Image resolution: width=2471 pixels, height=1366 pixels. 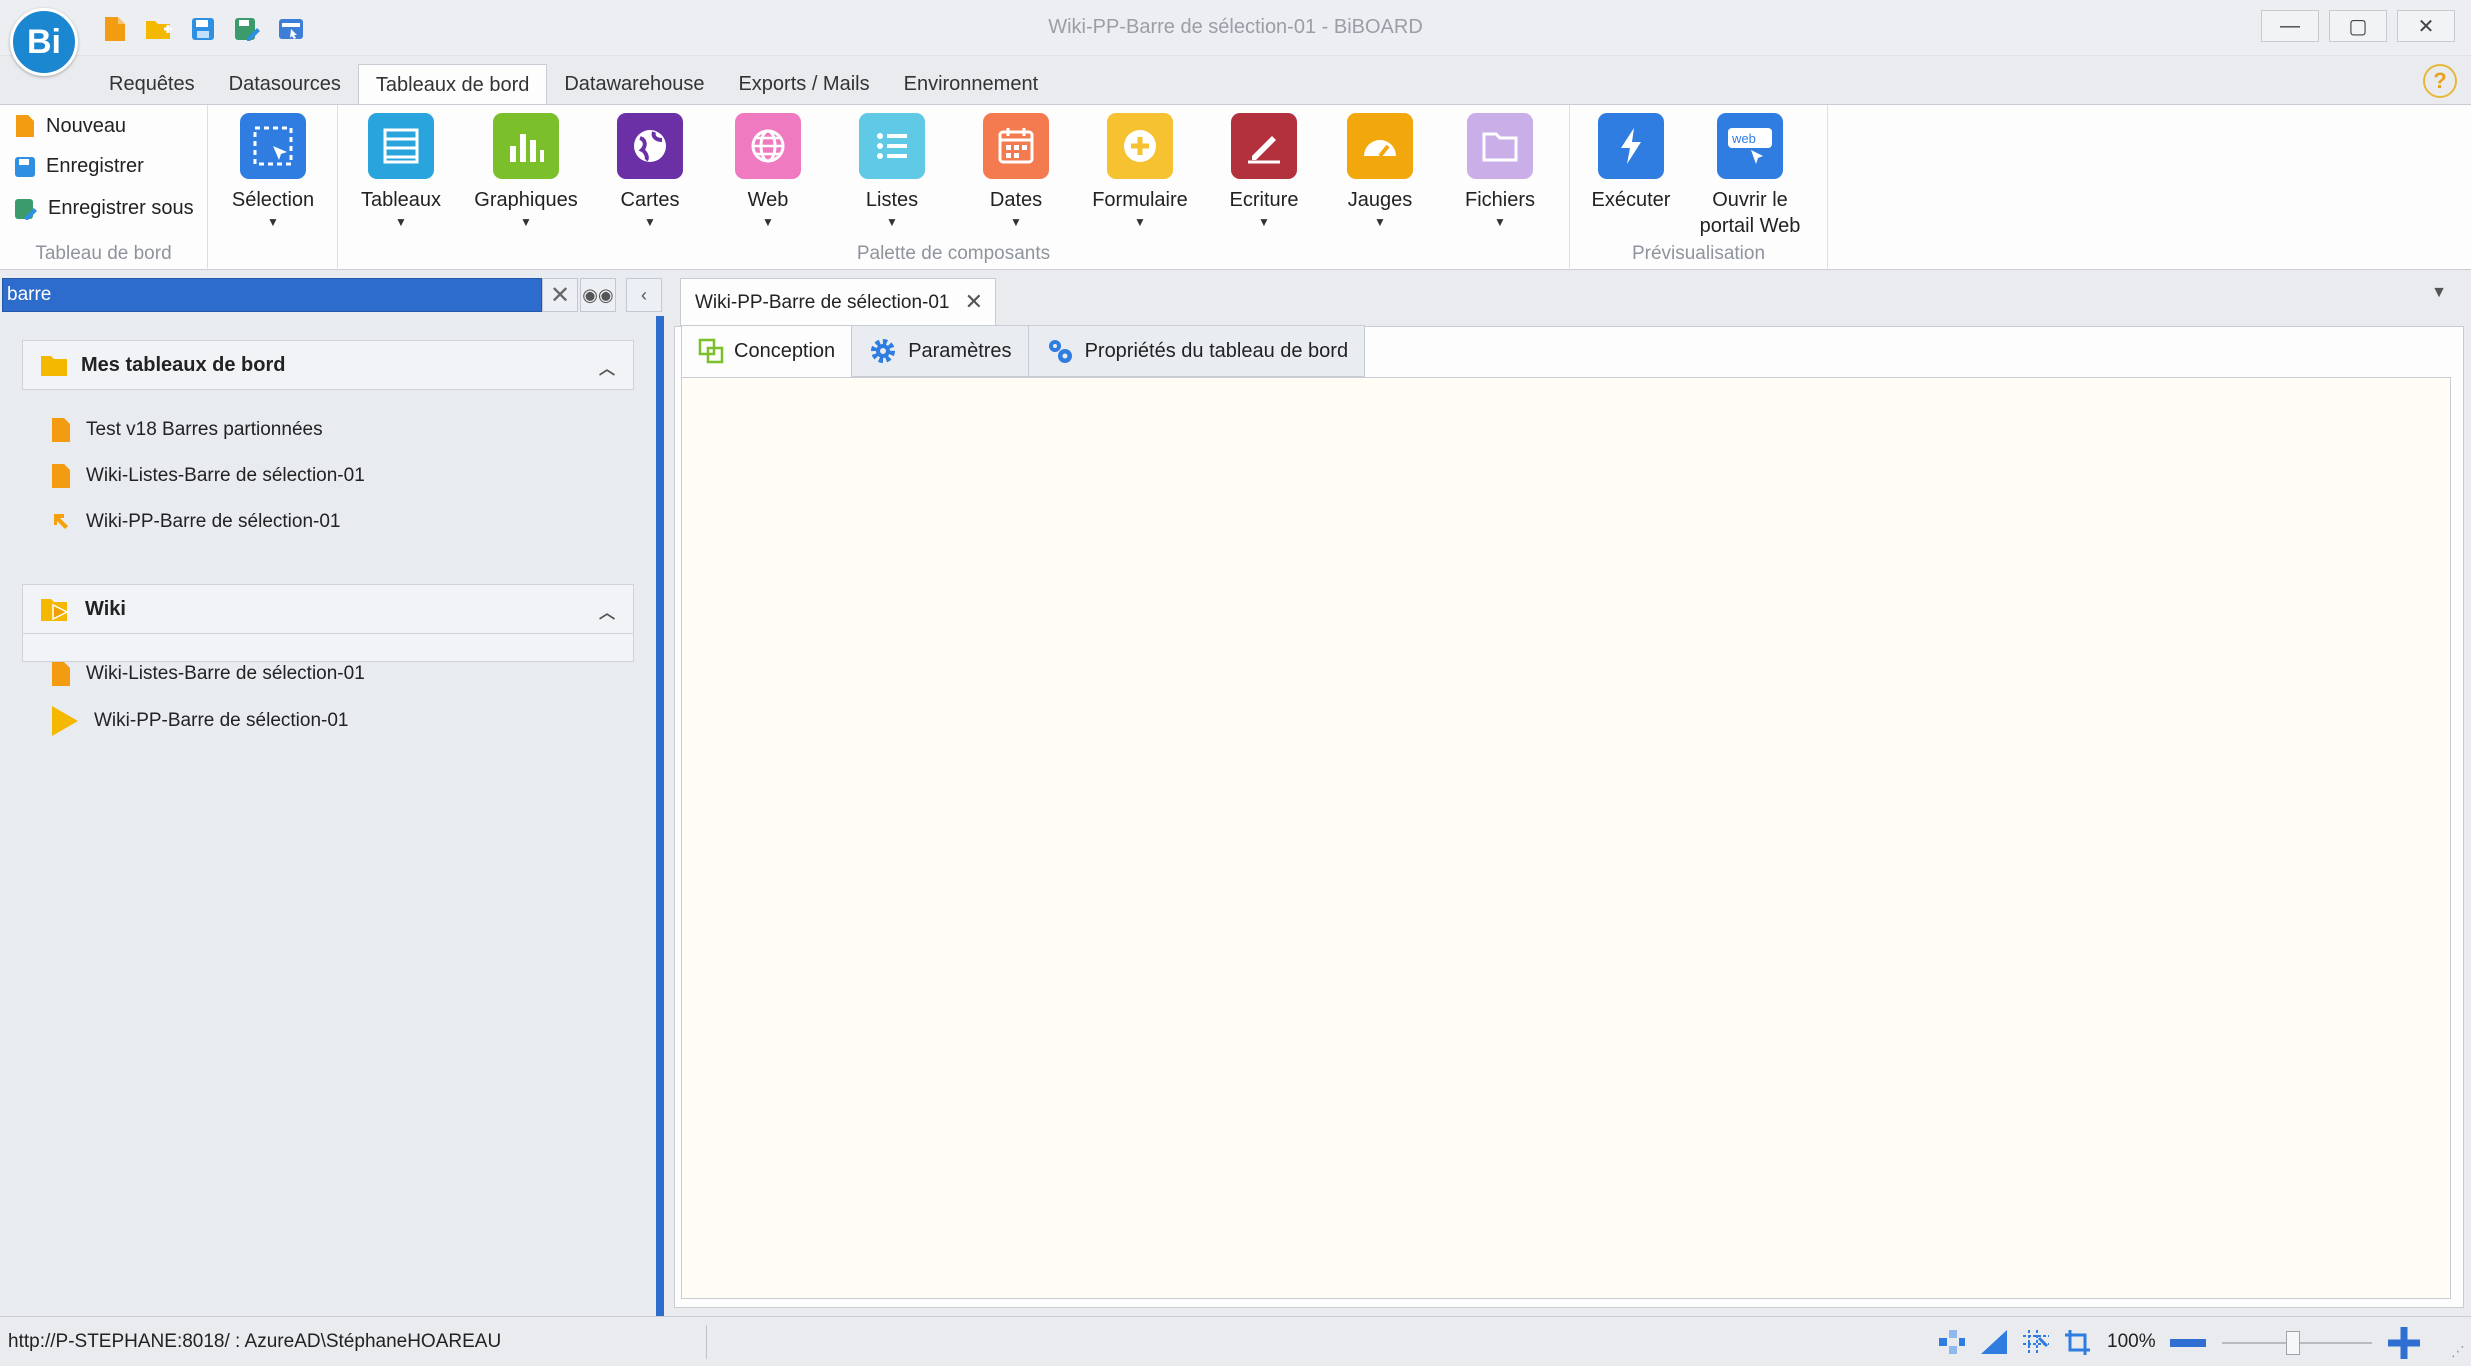 I want to click on tab-datawarehouse: Datawarehouse, so click(x=634, y=84).